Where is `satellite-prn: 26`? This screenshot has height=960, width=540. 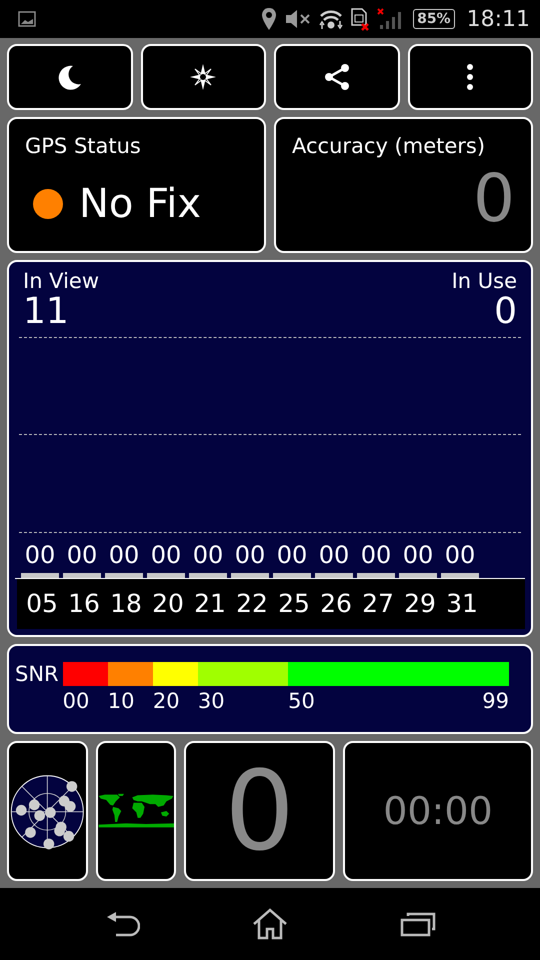 satellite-prn: 26 is located at coordinates (336, 604).